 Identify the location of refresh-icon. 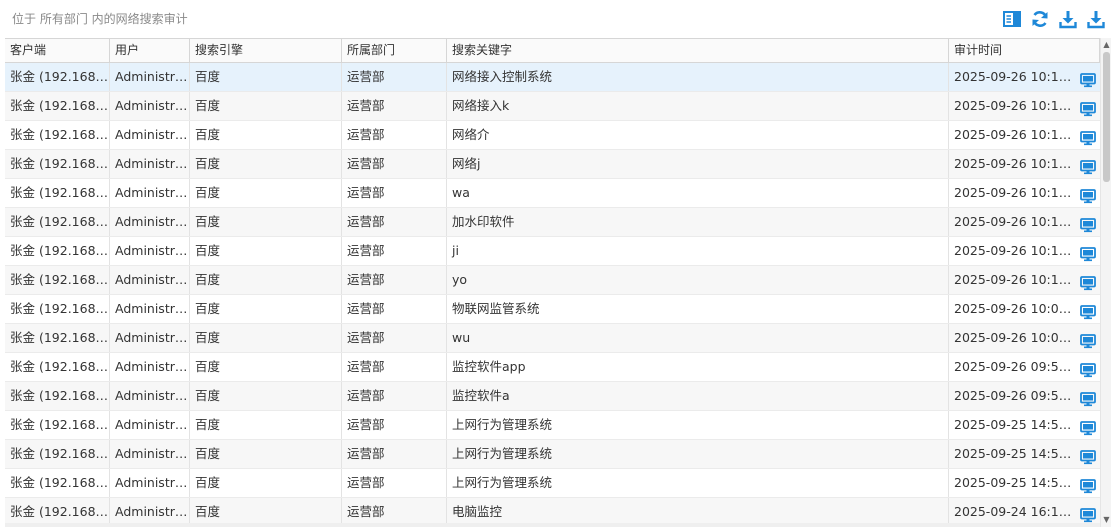
(1040, 19).